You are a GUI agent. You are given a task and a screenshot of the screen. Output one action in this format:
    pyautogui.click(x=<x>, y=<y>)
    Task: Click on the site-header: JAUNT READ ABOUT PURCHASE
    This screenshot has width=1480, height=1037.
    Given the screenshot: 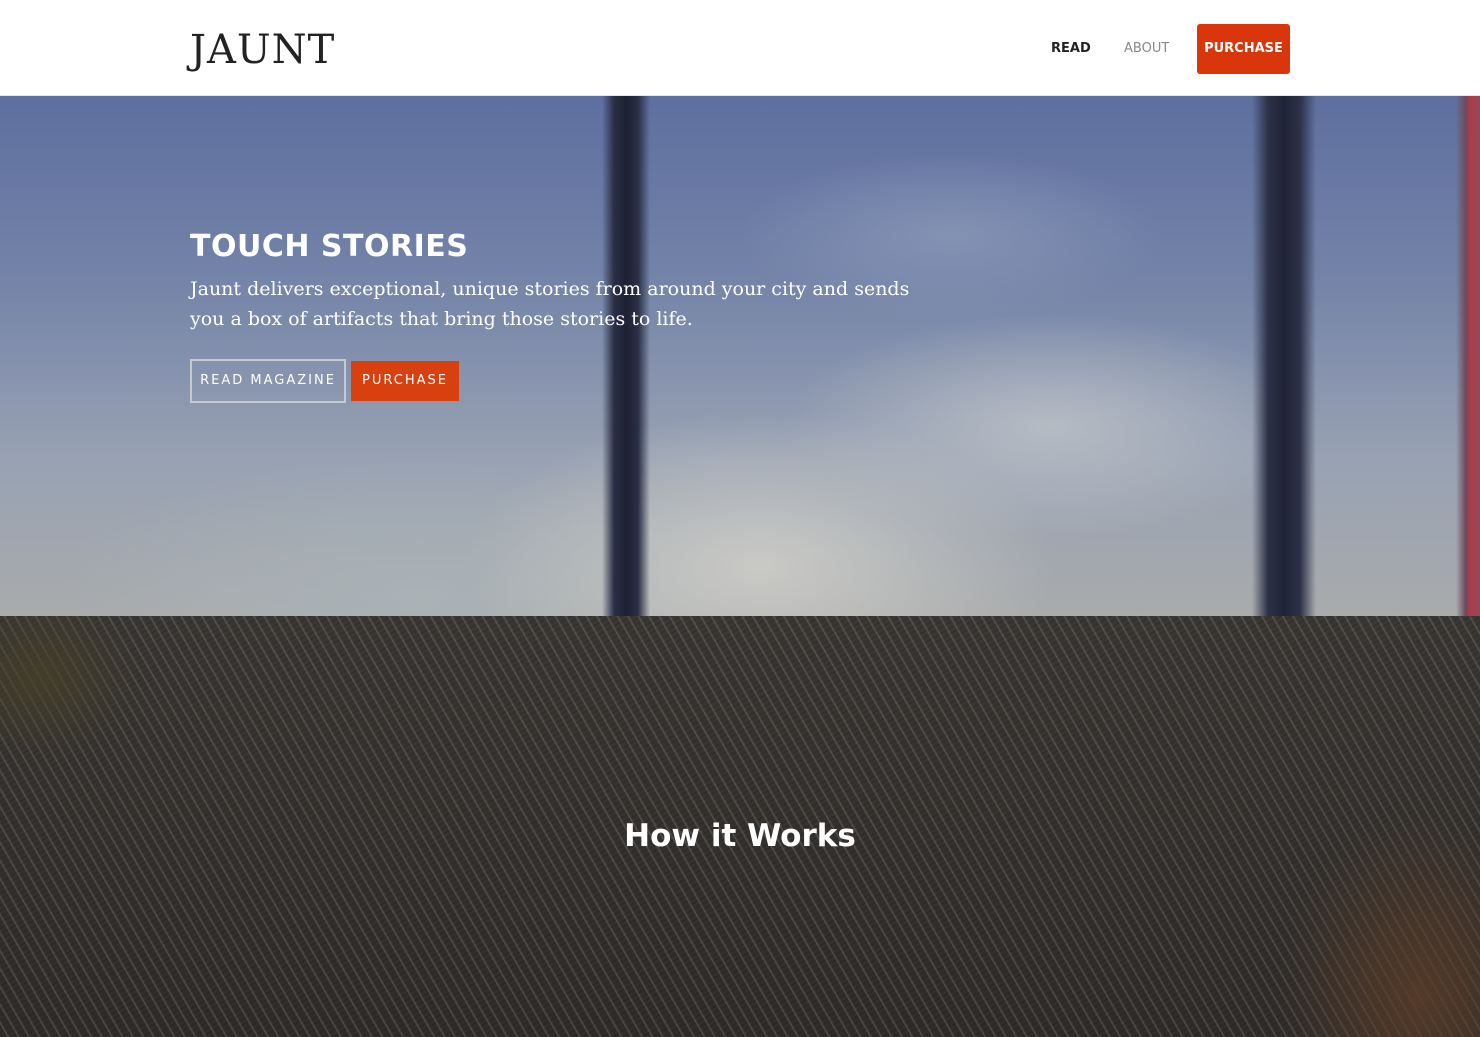 What is the action you would take?
    pyautogui.click(x=740, y=48)
    